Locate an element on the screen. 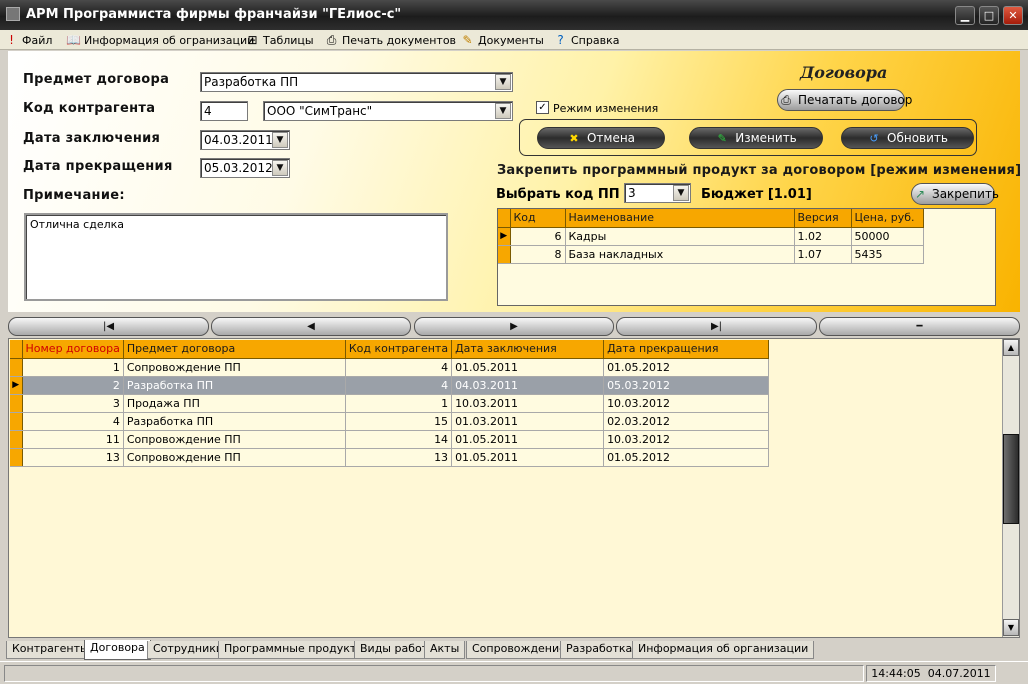  cell-number: 13 is located at coordinates (73, 457).